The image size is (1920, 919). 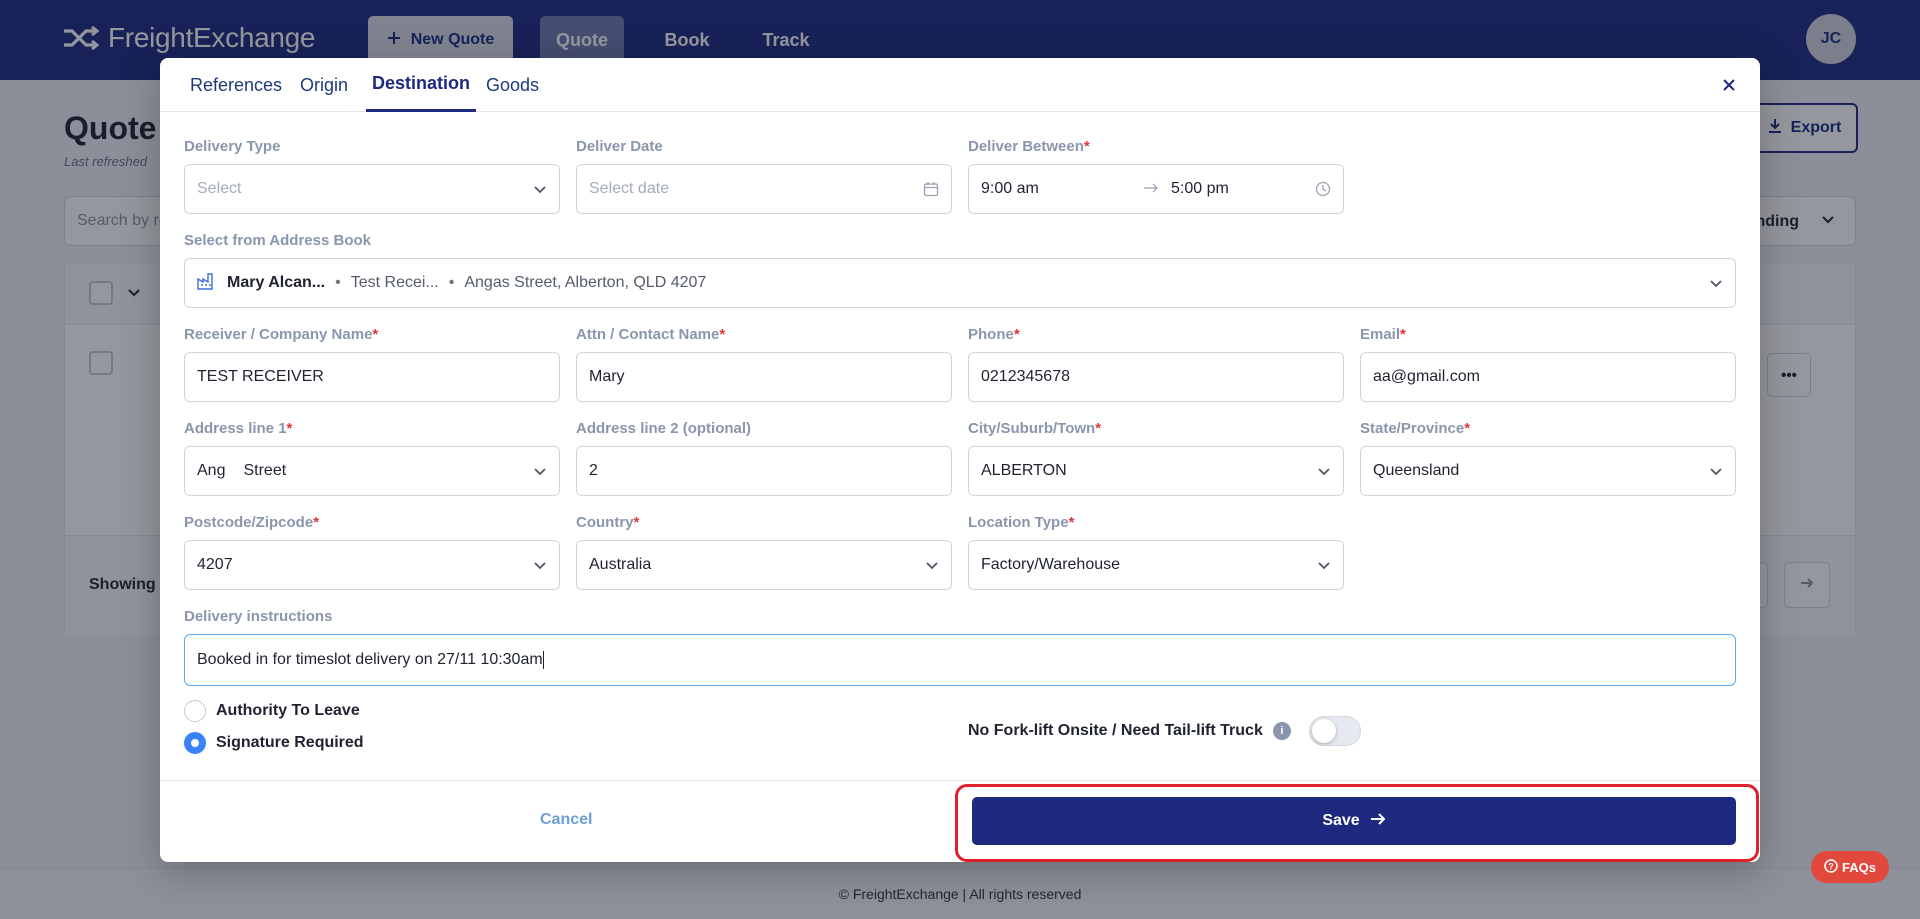 What do you see at coordinates (1051, 564) in the screenshot?
I see `location-type-value: Factory/Warehouse` at bounding box center [1051, 564].